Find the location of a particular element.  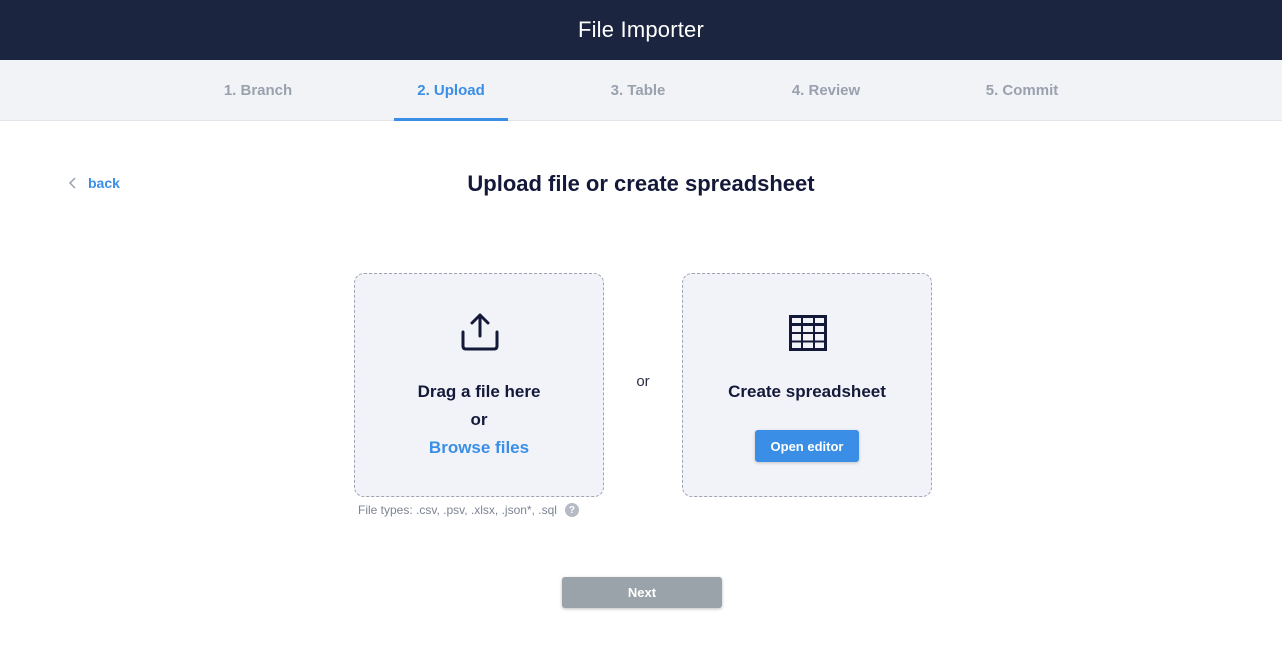

step-branch: 1. Branch is located at coordinates (258, 90).